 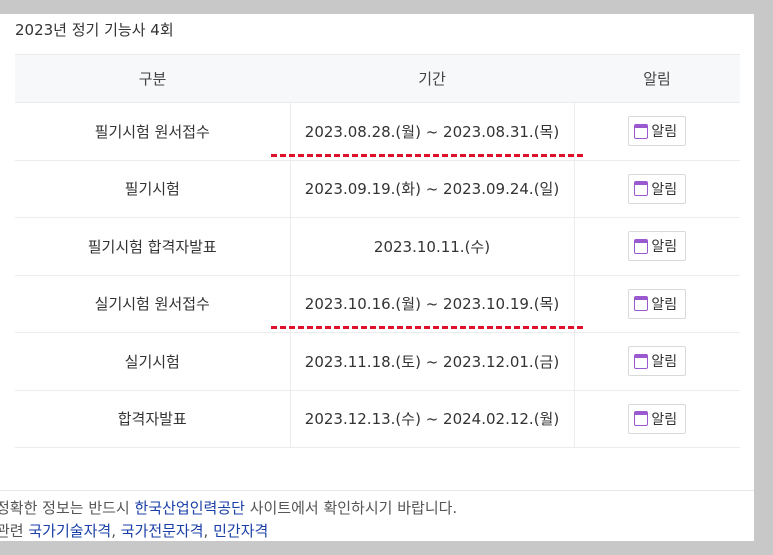 What do you see at coordinates (432, 189) in the screenshot?
I see `row-period: 2023.09.19.(화) ~ 2023.09.24.(일)` at bounding box center [432, 189].